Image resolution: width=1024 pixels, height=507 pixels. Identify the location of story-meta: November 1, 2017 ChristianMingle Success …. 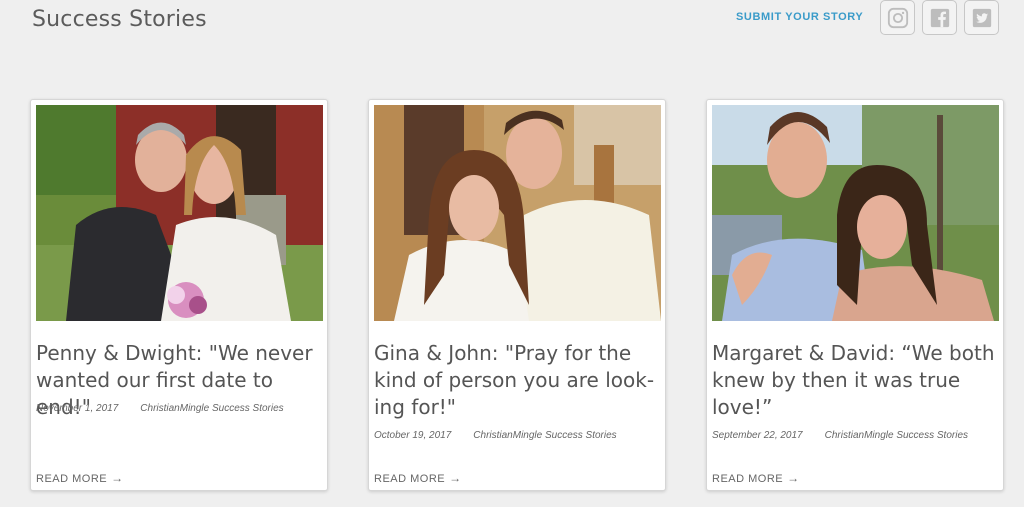
(160, 408).